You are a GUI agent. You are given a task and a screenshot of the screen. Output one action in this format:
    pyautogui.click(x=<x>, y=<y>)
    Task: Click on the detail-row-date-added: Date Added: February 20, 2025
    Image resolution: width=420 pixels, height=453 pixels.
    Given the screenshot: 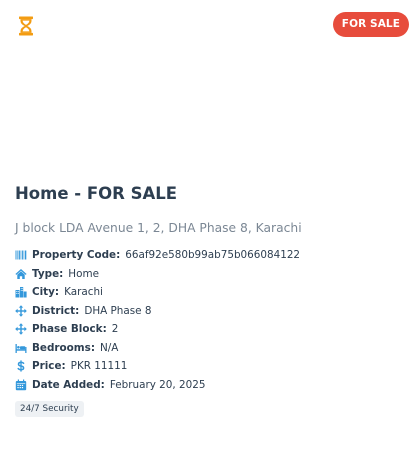 What is the action you would take?
    pyautogui.click(x=157, y=385)
    